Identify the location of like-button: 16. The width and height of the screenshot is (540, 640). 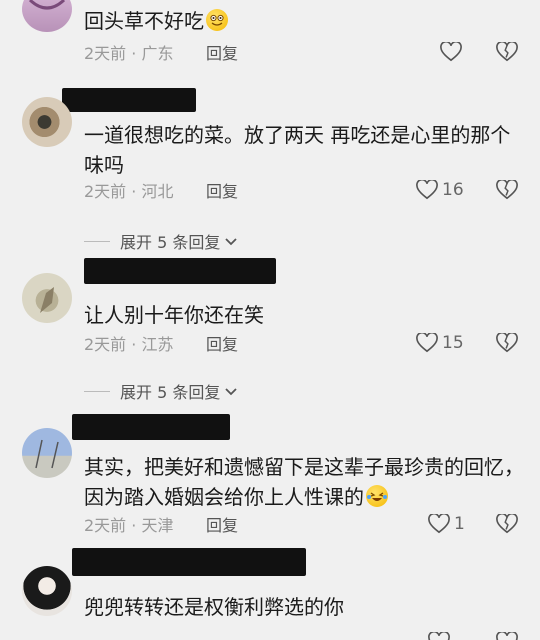
(440, 190).